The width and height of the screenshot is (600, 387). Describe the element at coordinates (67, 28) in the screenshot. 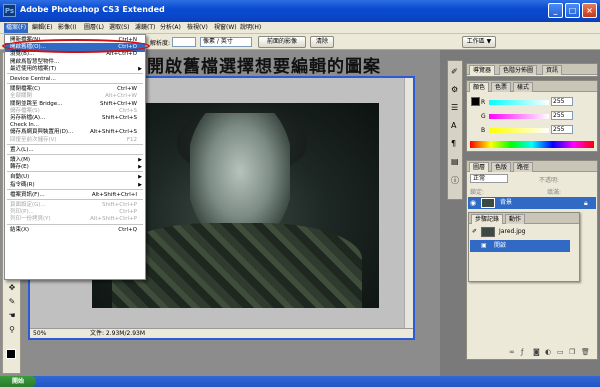

I see `menu-image: 影像(I)` at that location.